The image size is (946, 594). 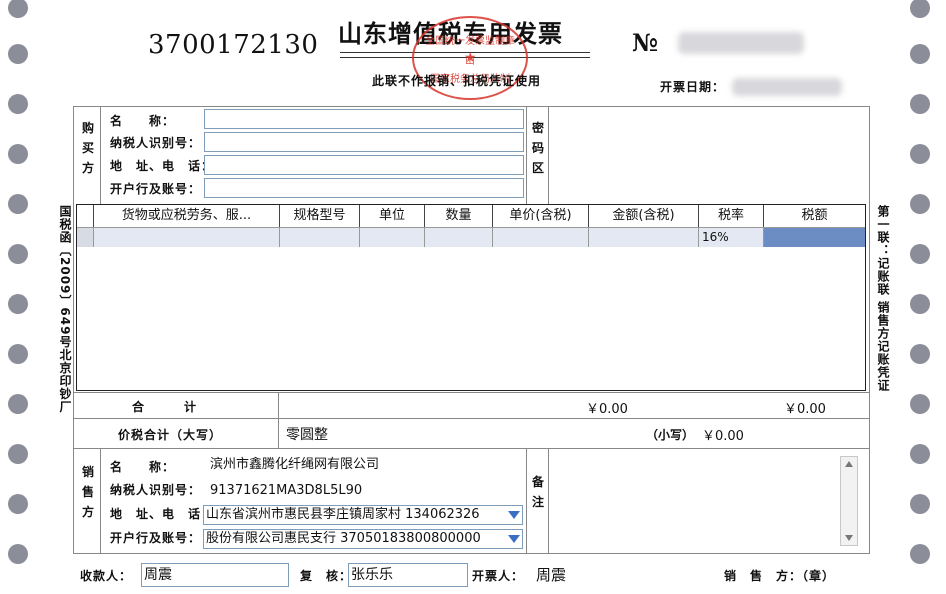 I want to click on buyer-bank-input, so click(x=364, y=188).